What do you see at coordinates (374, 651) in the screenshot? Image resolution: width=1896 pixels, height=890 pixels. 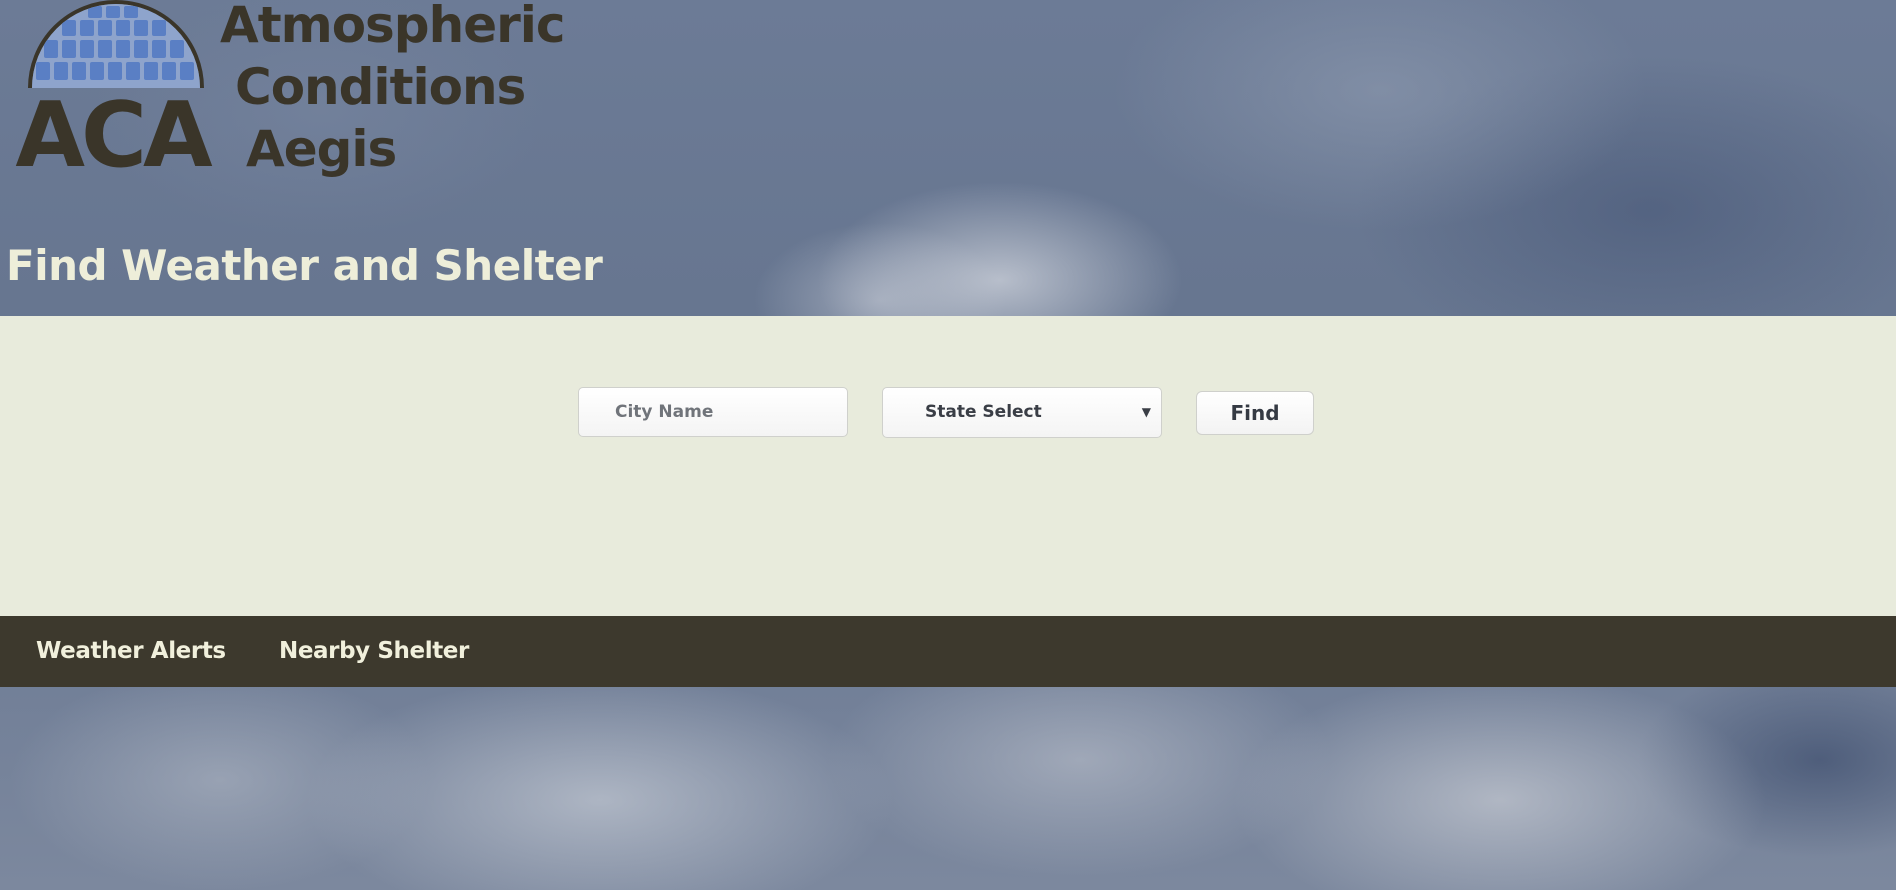 I see `nav-nearby-shelter: Nearby Shelter` at bounding box center [374, 651].